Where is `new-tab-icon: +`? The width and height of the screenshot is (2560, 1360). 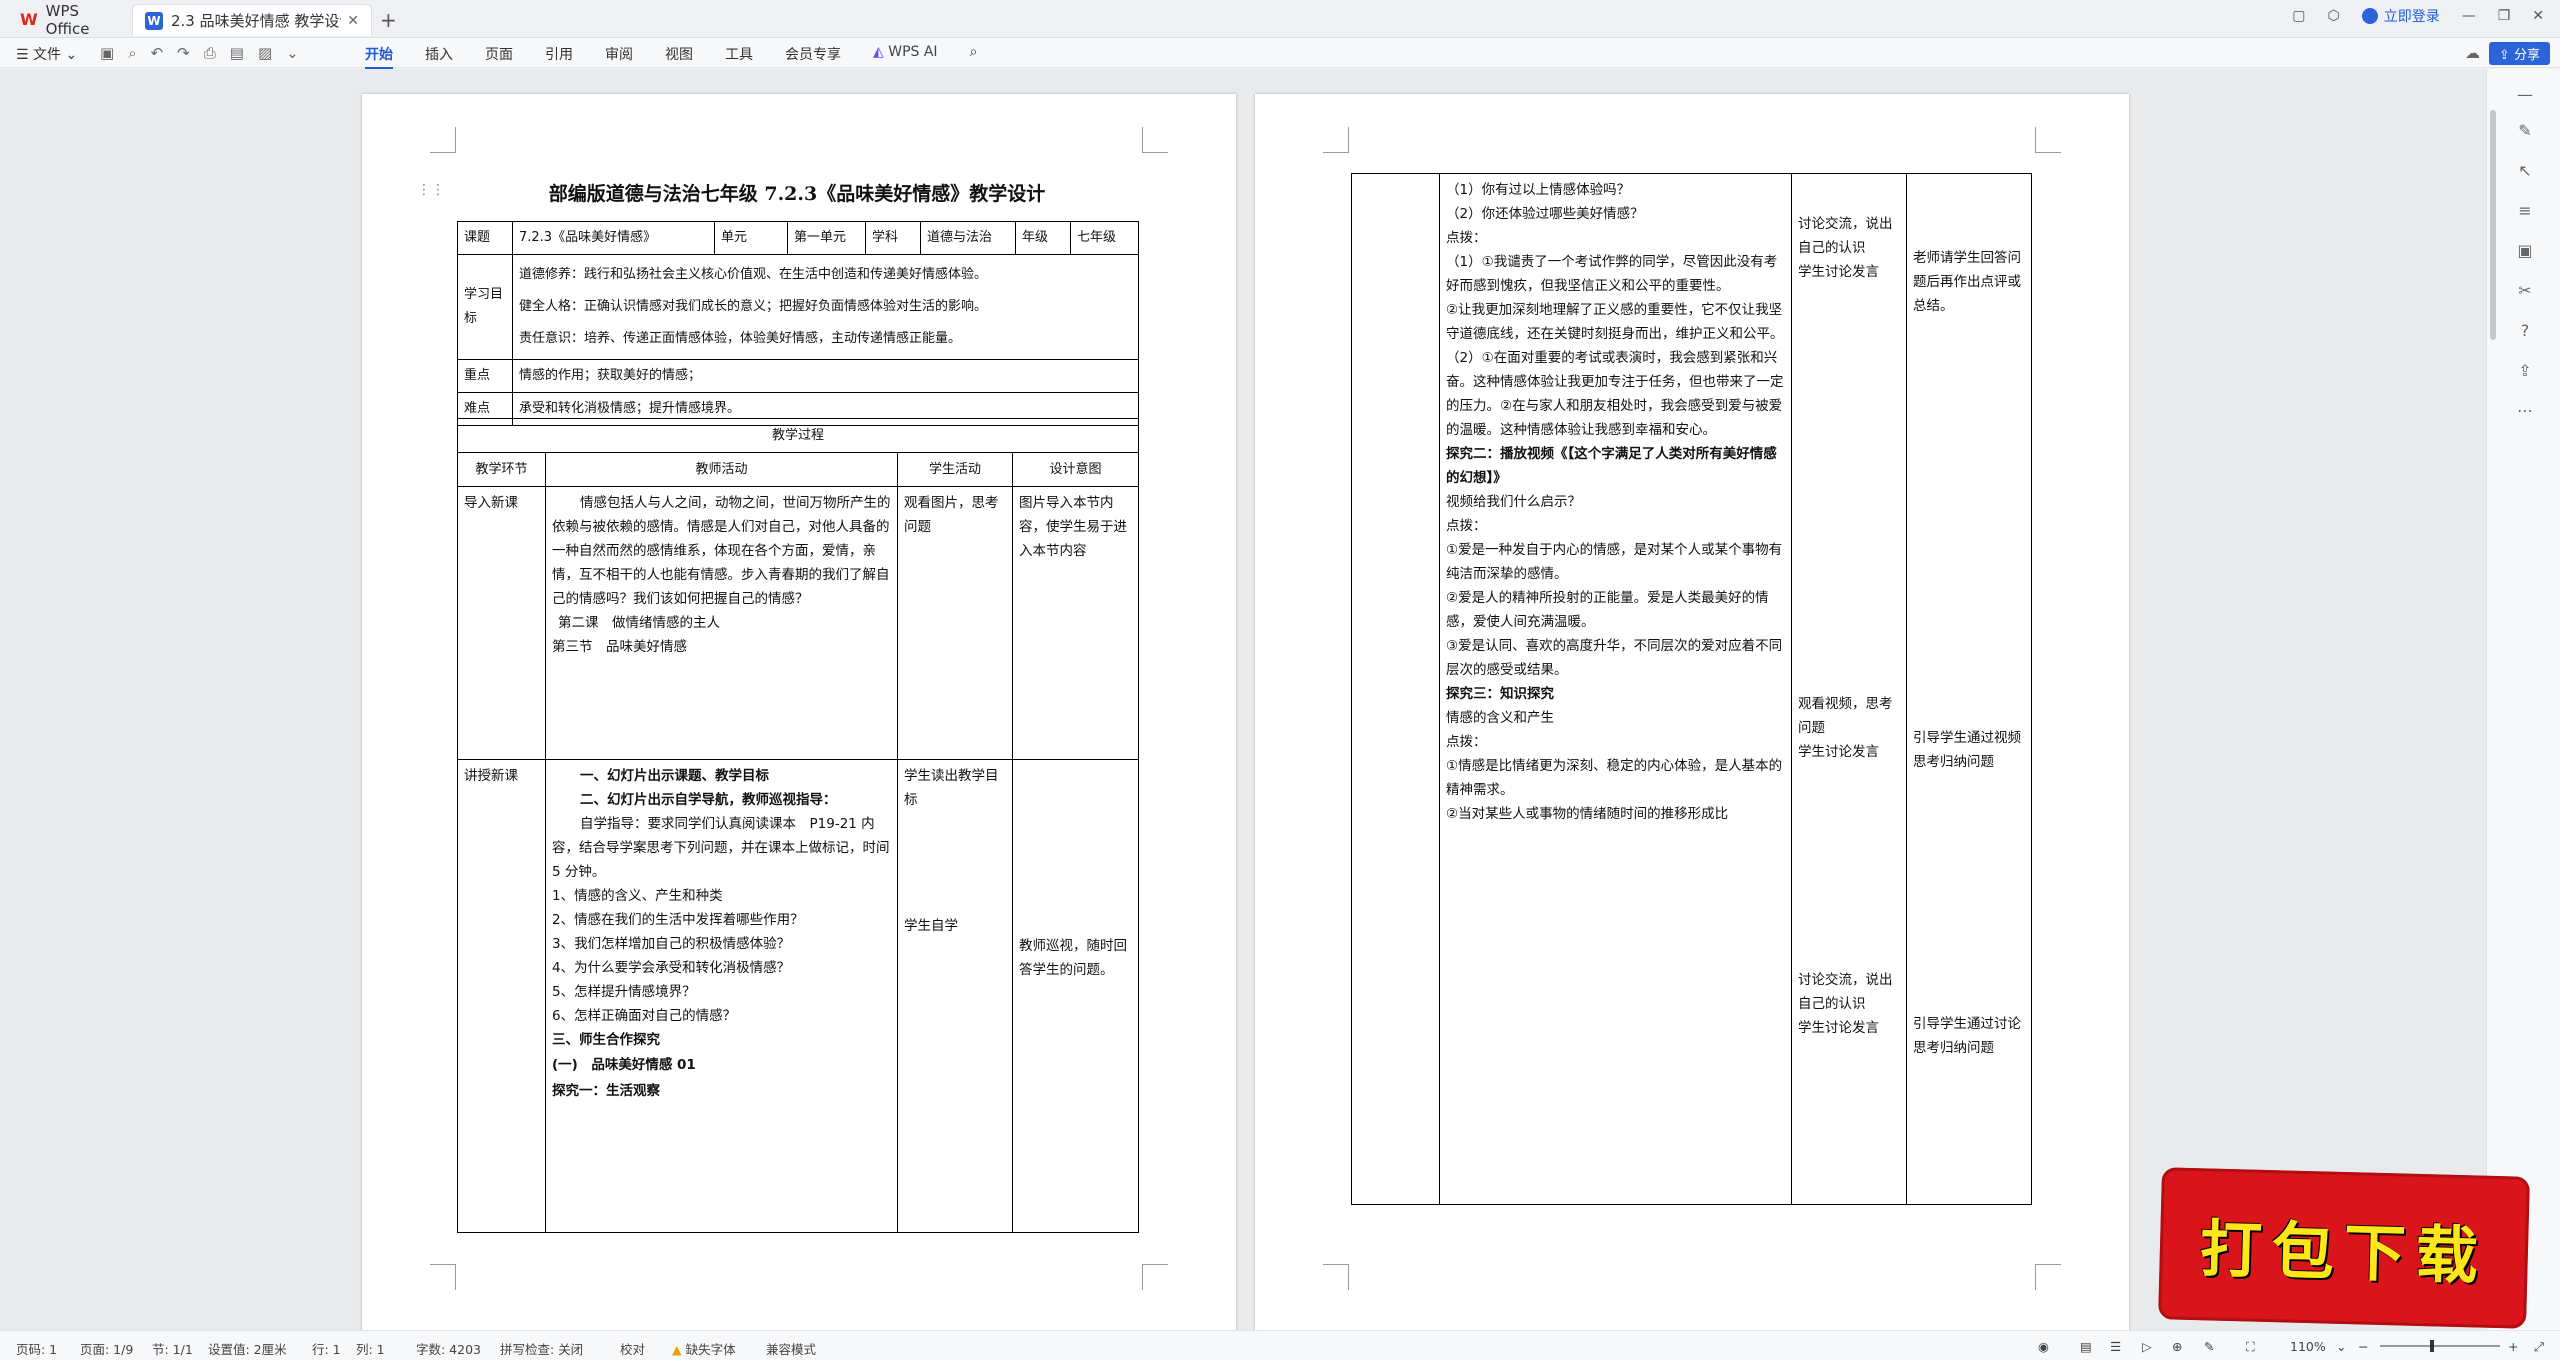
new-tab-icon: + is located at coordinates (388, 20).